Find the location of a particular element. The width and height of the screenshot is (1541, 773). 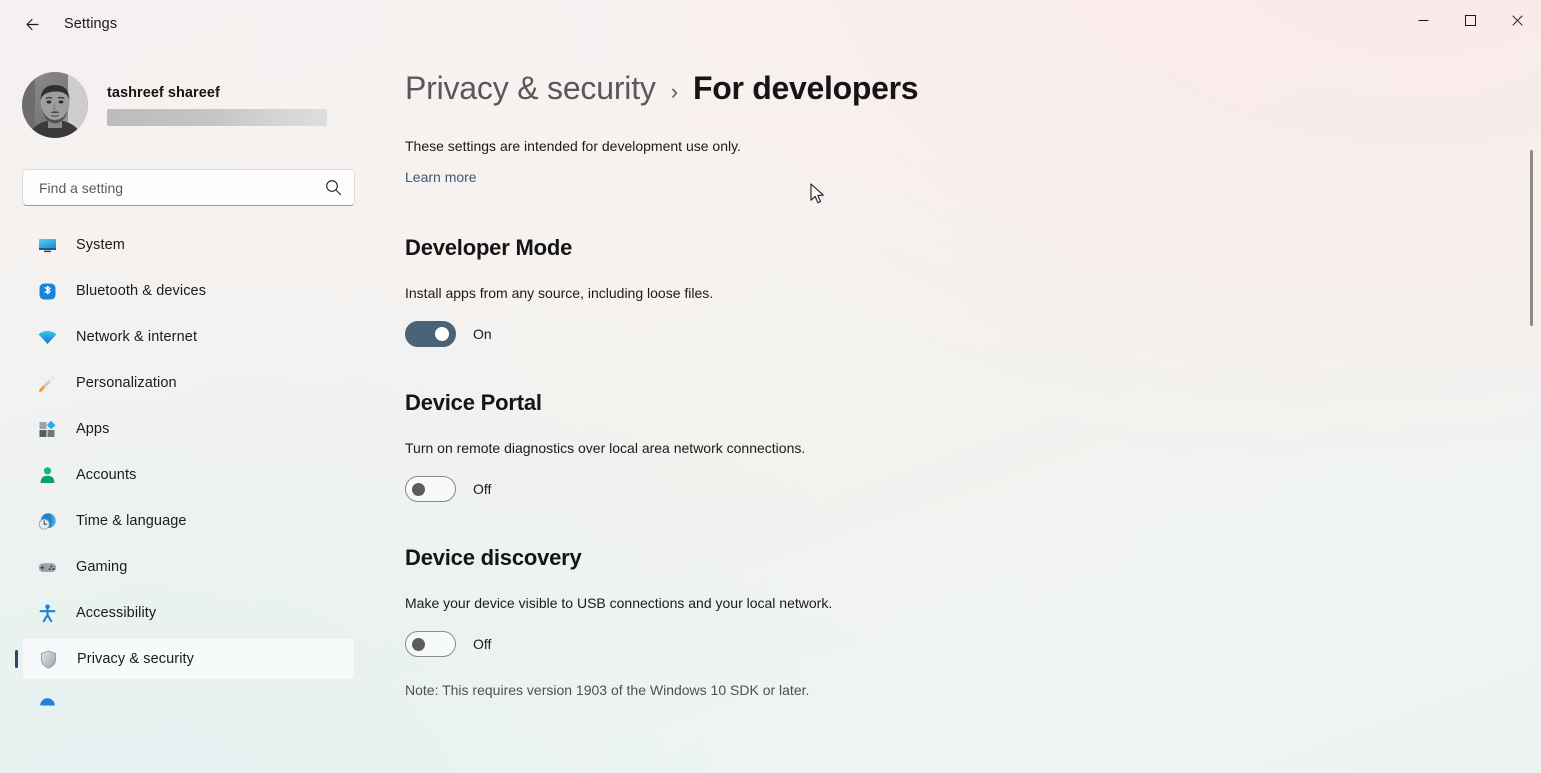

minimize-icon is located at coordinates (1423, 20).